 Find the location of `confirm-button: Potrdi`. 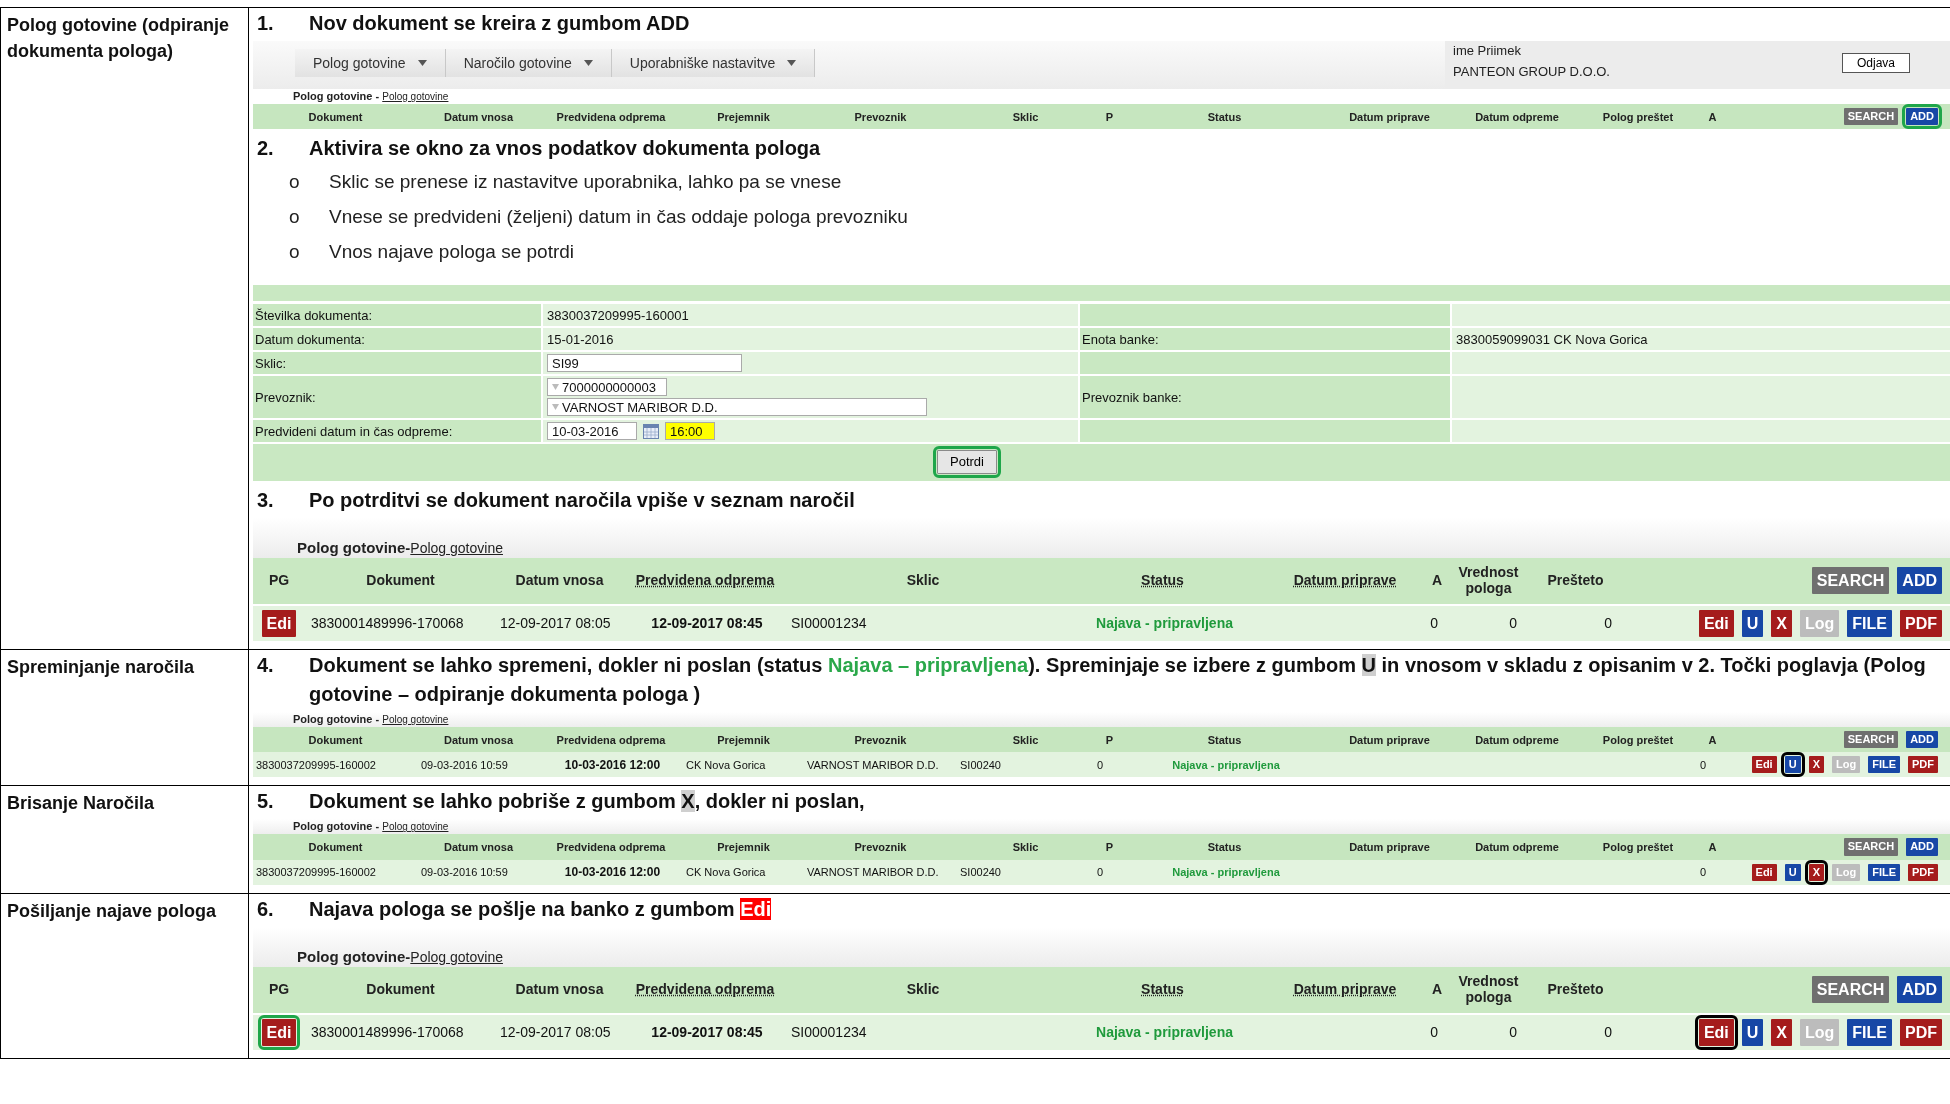

confirm-button: Potrdi is located at coordinates (967, 462).